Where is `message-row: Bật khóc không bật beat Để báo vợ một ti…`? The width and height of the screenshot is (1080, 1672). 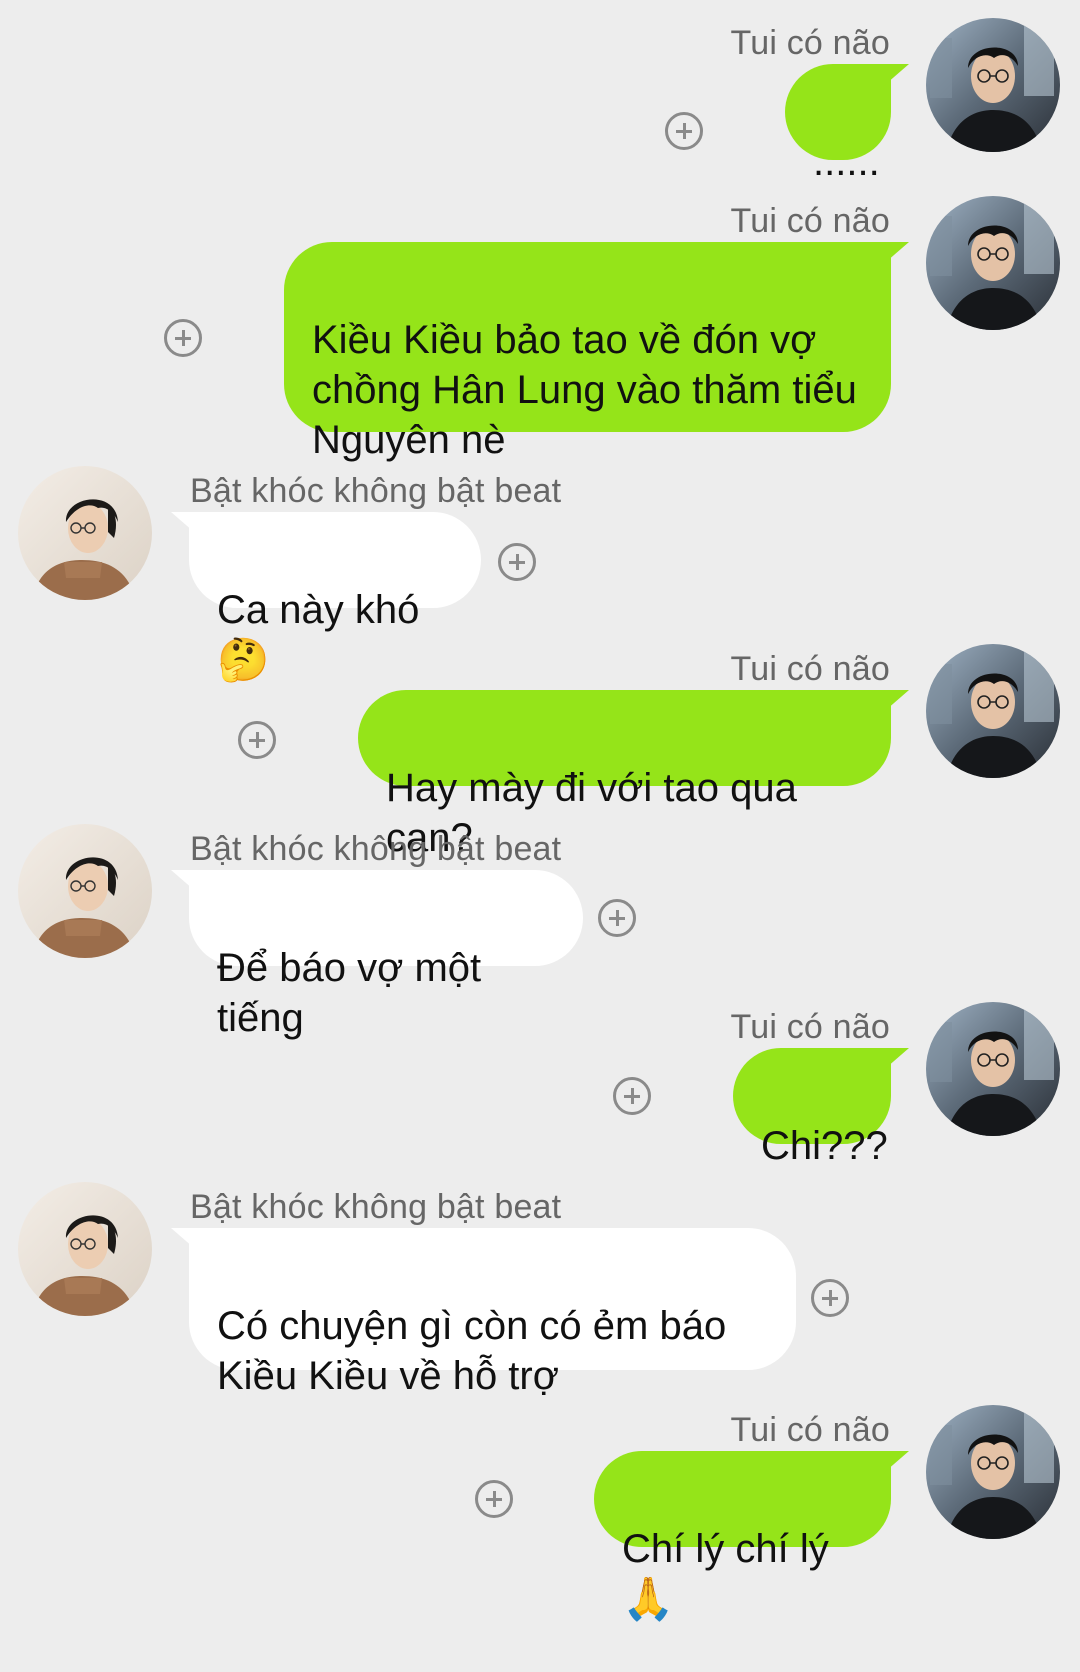
message-row: Bật khóc không bật beat Để báo vợ một ti… is located at coordinates (540, 932).